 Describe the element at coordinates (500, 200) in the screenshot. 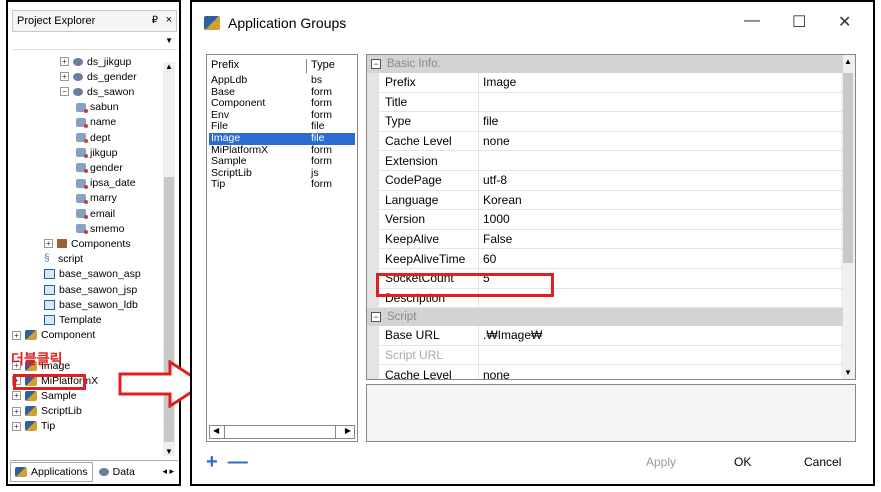

I see `property-value: Korean` at that location.